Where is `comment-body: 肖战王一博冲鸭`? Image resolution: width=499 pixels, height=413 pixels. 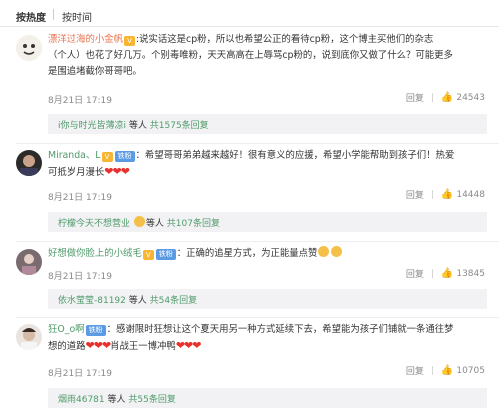 comment-body: 肖战王一博冲鸭 is located at coordinates (143, 346).